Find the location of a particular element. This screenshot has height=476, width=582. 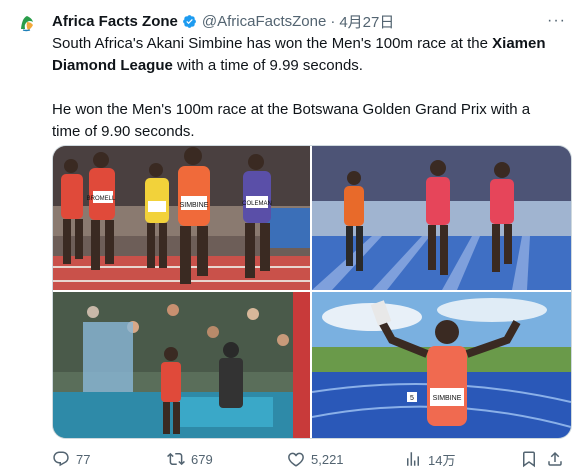

photo-race-finish is located at coordinates (441, 218).